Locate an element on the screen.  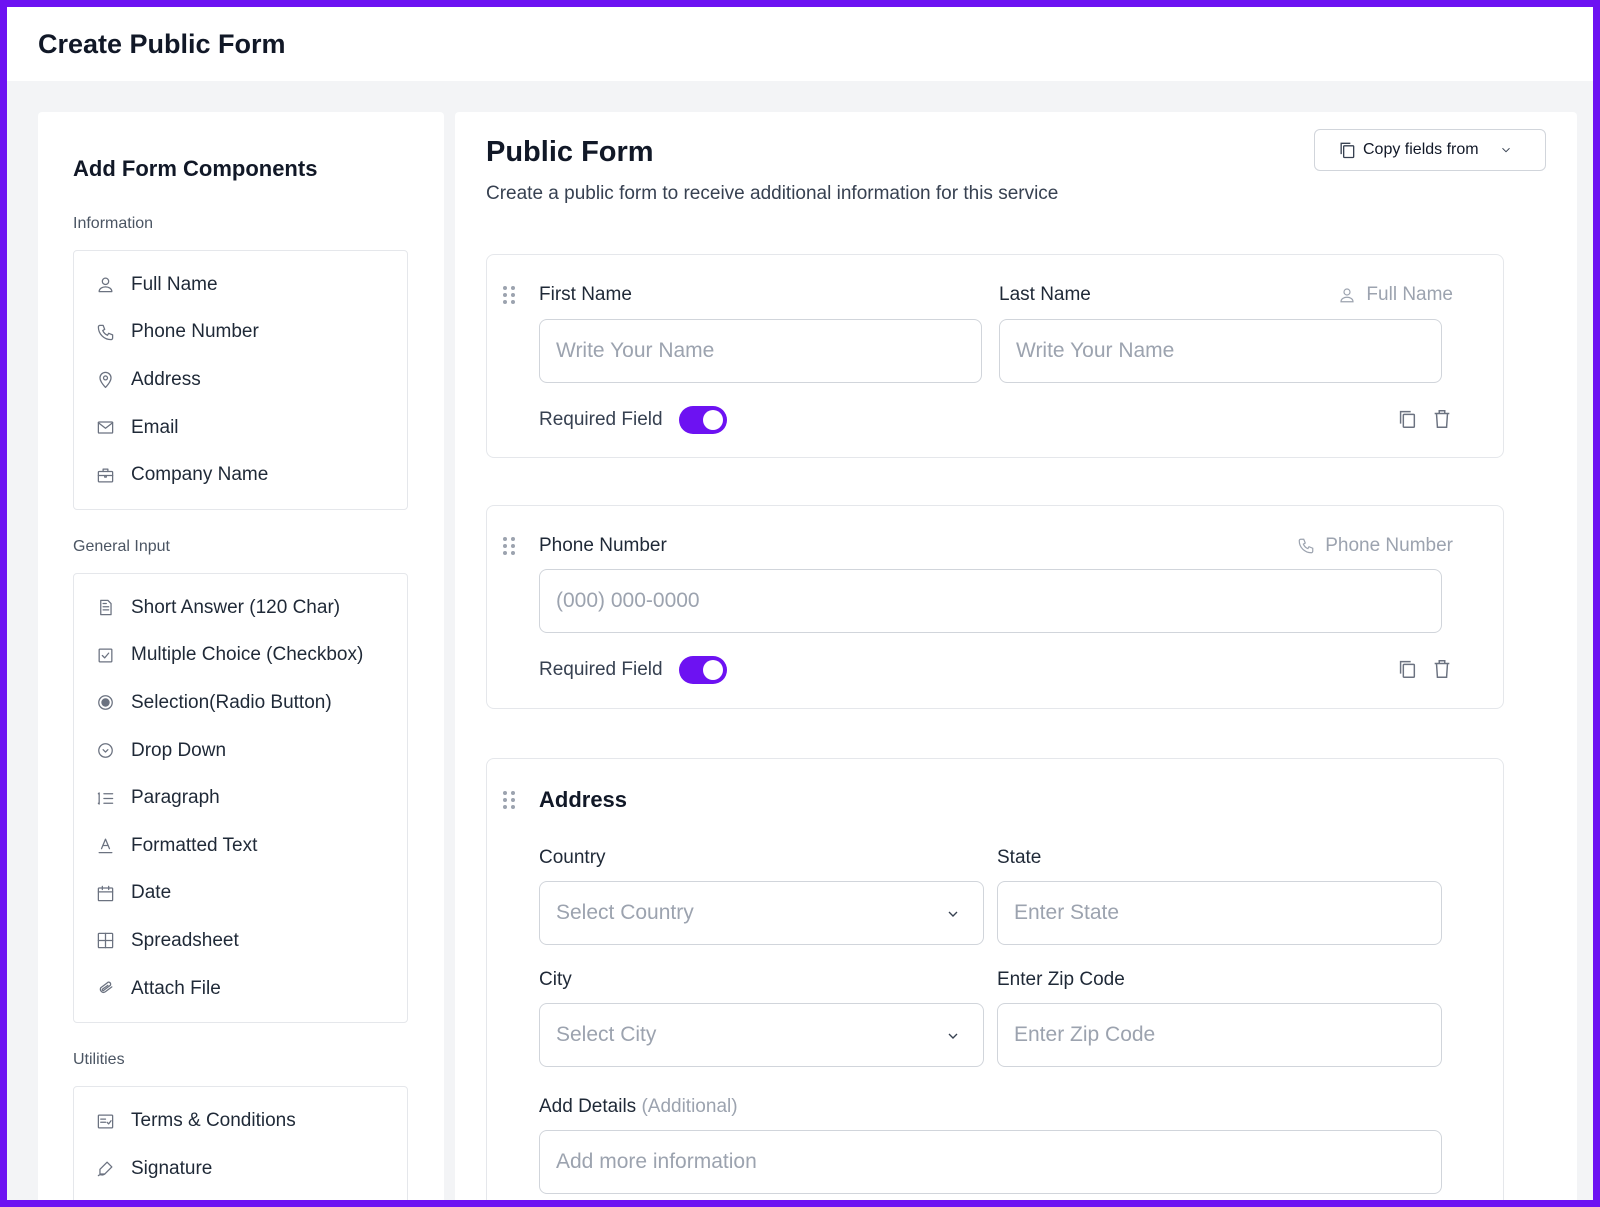
zip-code-label: Enter Zip Code is located at coordinates (1061, 979).